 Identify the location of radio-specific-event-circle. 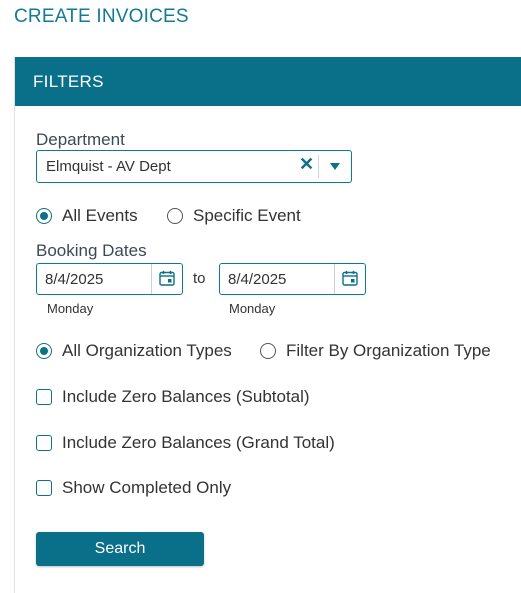
(175, 216).